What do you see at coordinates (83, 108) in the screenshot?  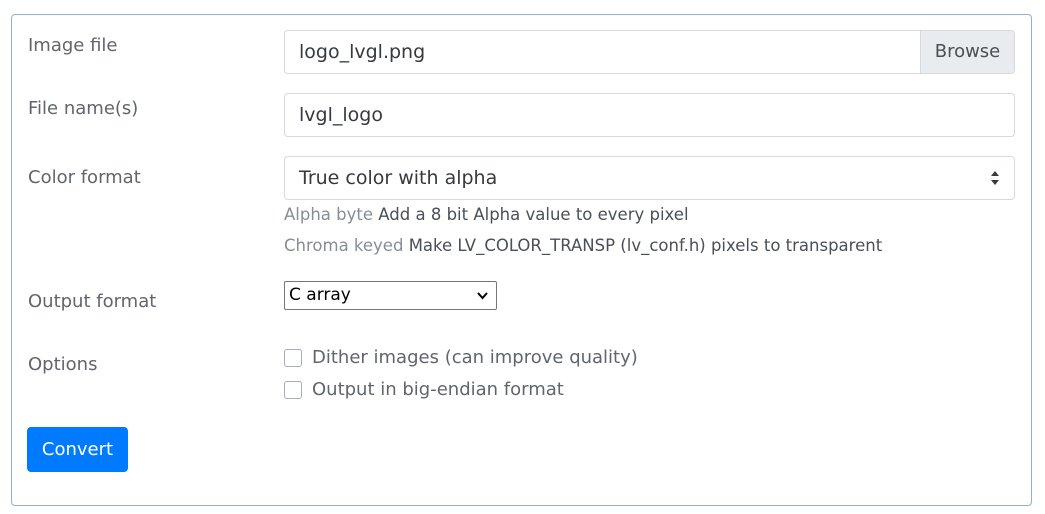 I see `file-name-label: File name(s)` at bounding box center [83, 108].